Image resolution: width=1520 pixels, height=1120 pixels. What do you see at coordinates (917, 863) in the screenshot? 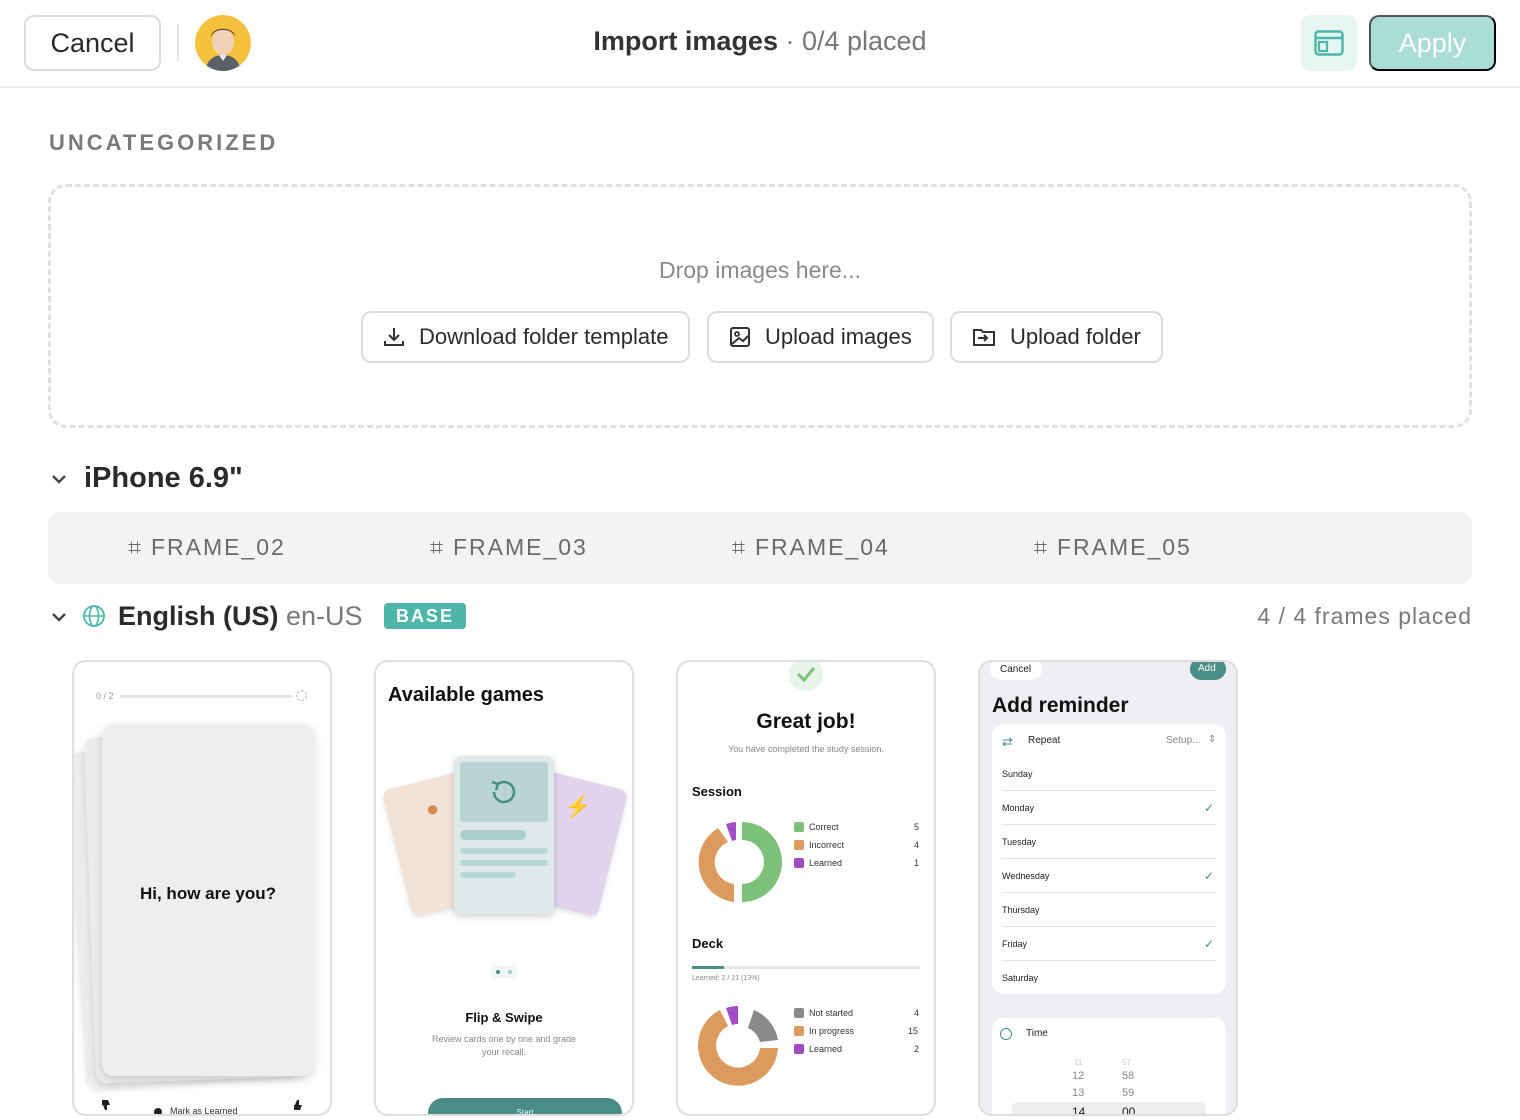
I see `legend-value: 1` at bounding box center [917, 863].